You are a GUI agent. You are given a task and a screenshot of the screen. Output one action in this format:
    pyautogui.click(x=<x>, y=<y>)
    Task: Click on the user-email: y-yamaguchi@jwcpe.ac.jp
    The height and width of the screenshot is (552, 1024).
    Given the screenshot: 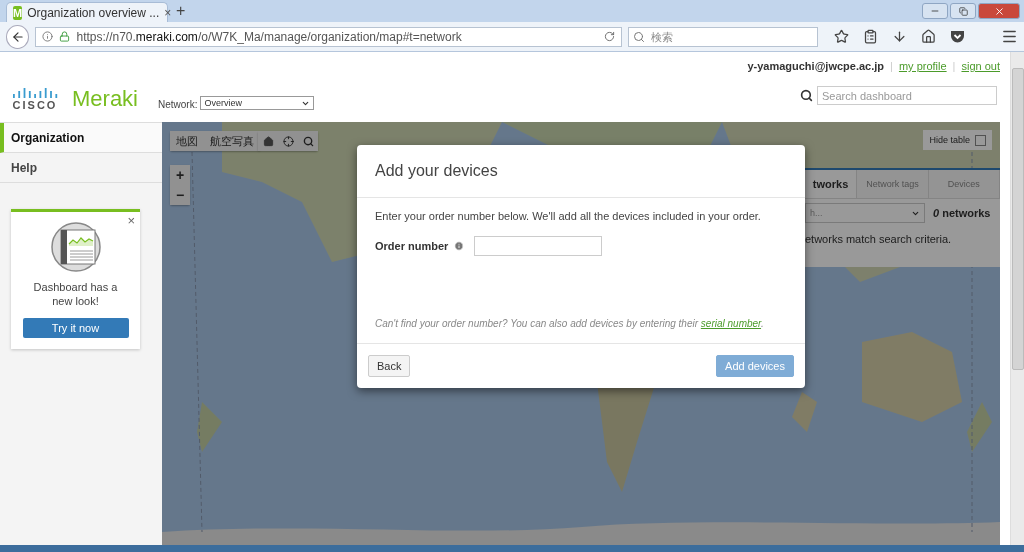 What is the action you would take?
    pyautogui.click(x=816, y=66)
    